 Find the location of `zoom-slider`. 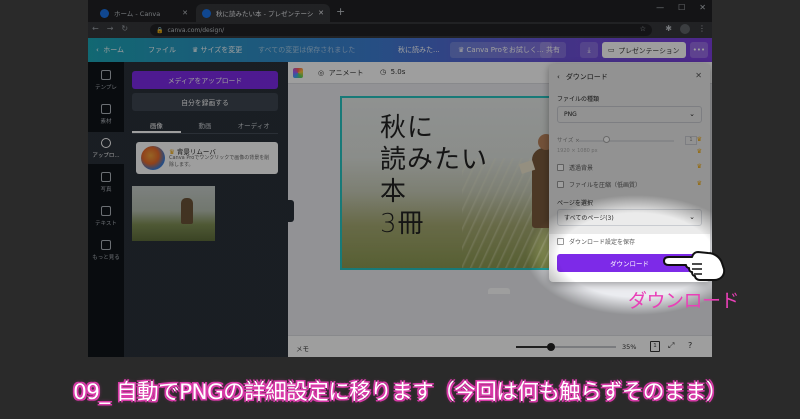

zoom-slider is located at coordinates (566, 347).